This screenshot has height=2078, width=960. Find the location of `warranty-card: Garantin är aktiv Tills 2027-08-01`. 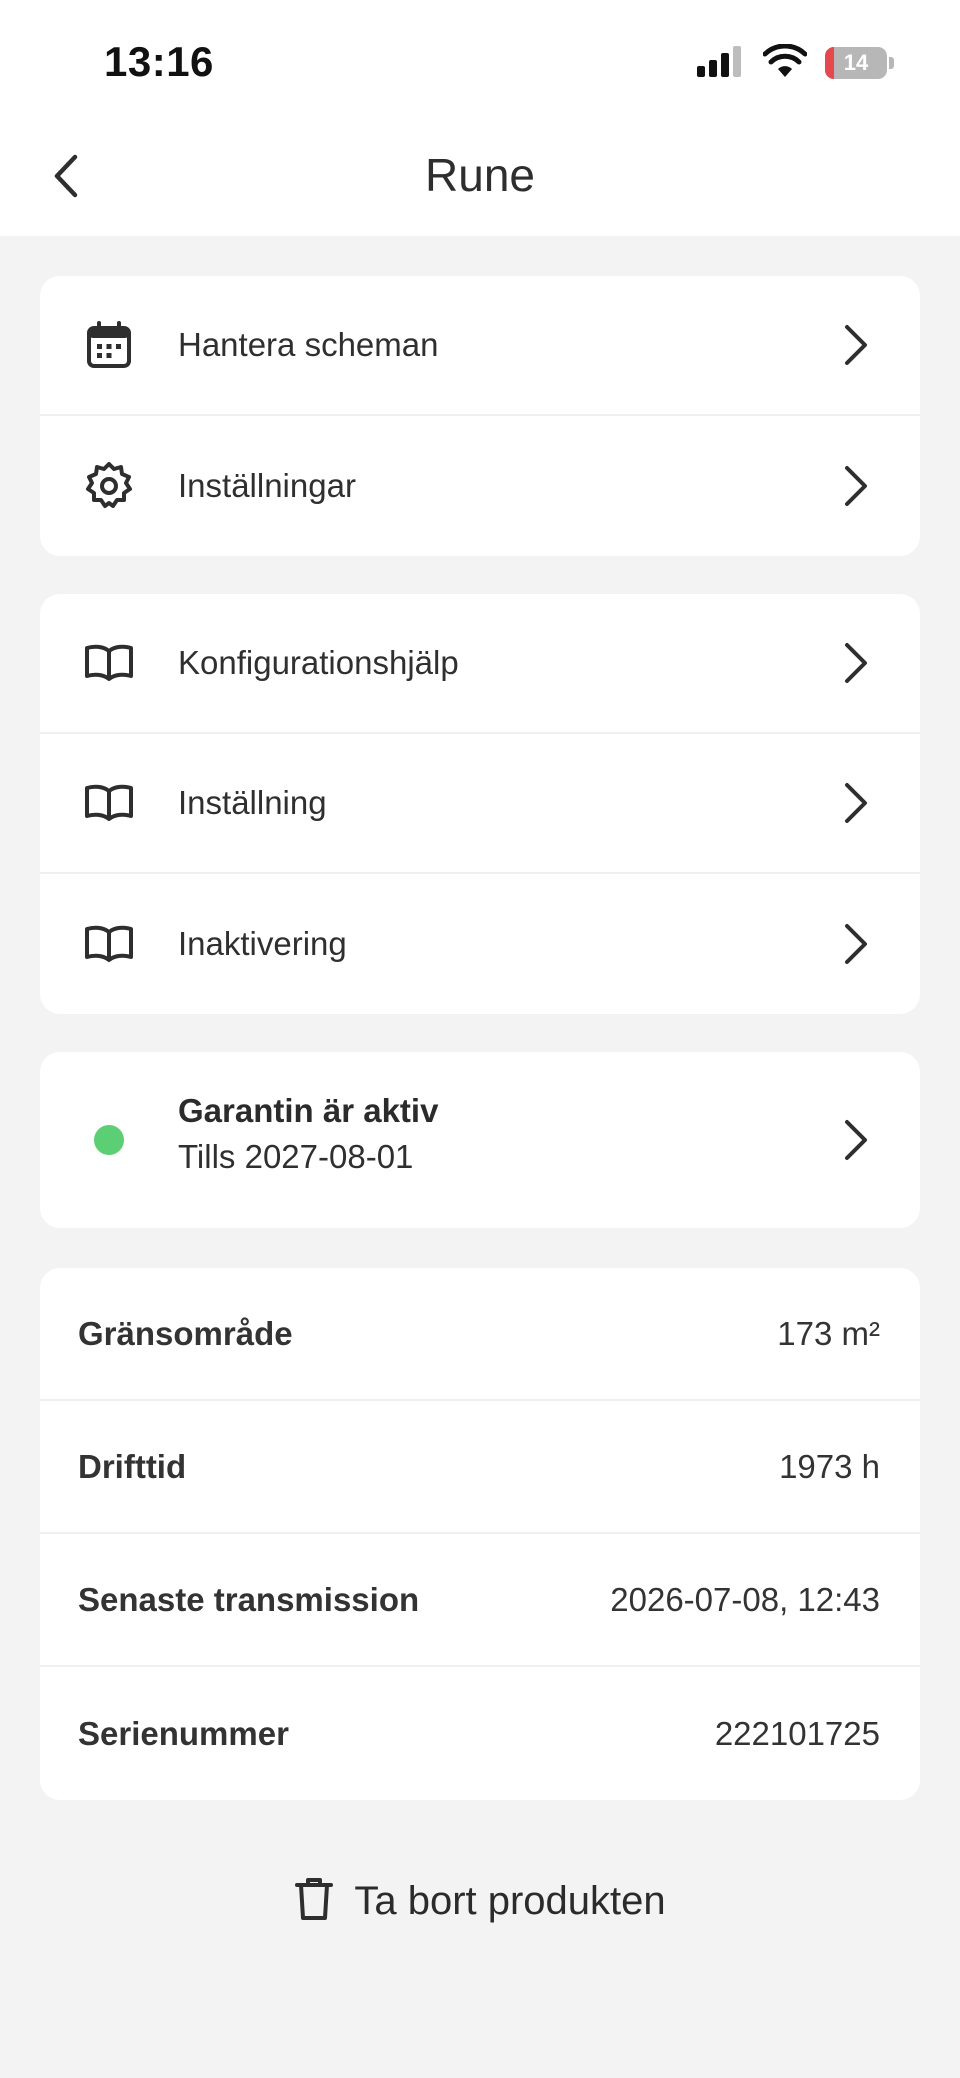

warranty-card: Garantin är aktiv Tills 2027-08-01 is located at coordinates (480, 1140).